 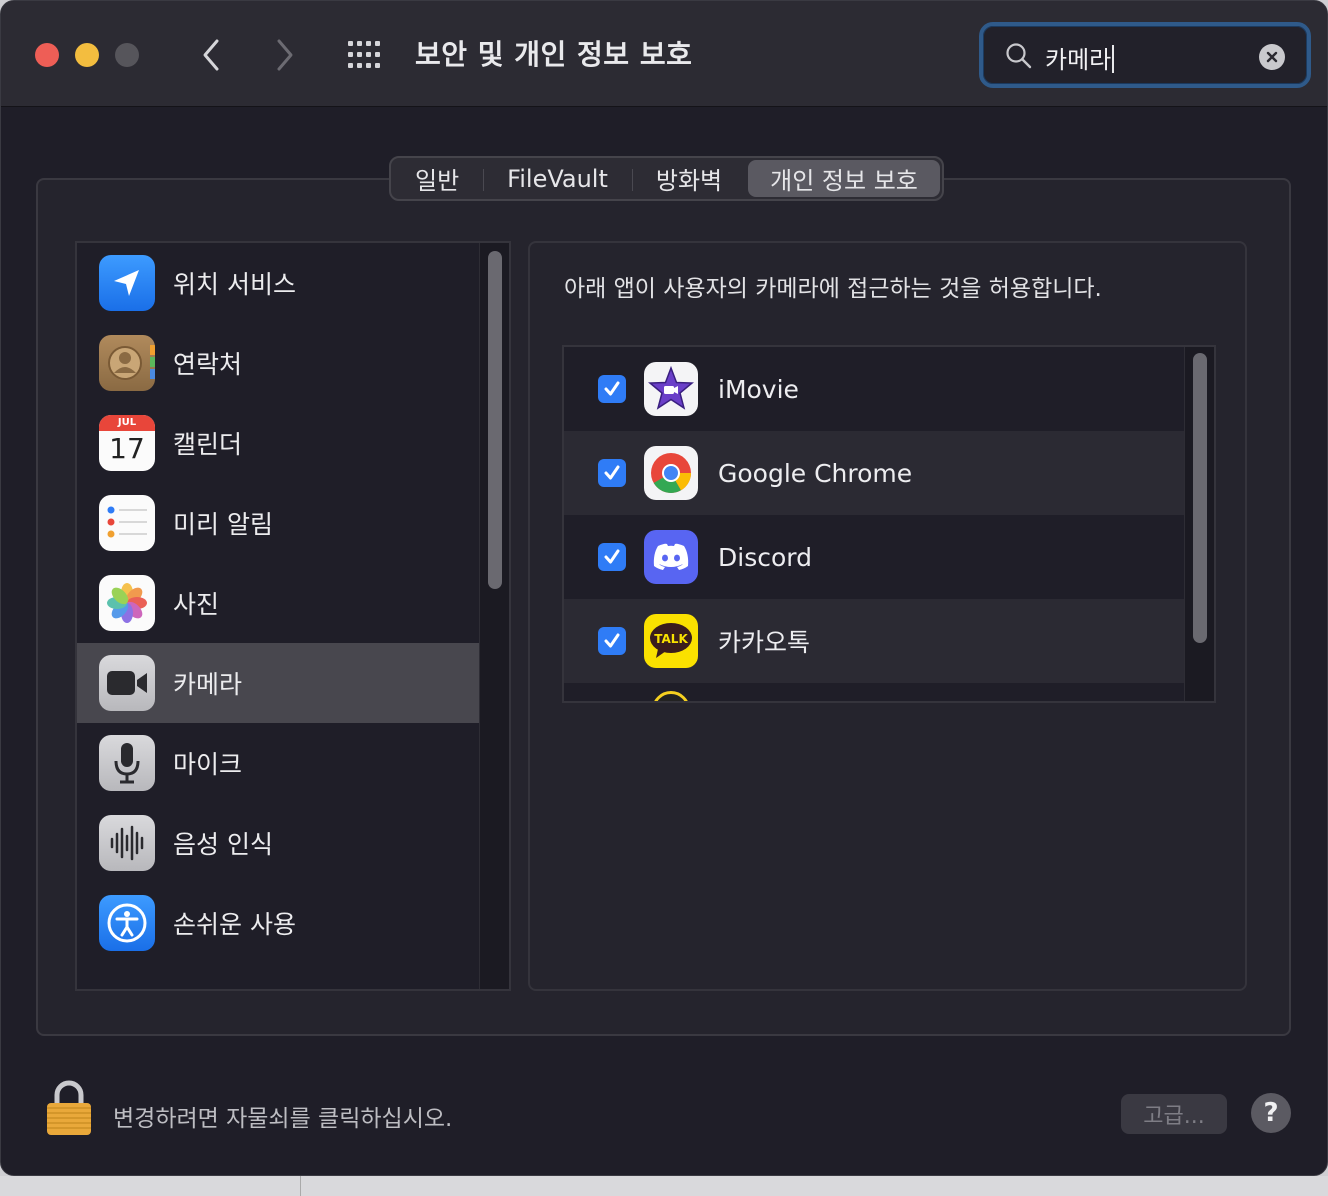 What do you see at coordinates (664, 1186) in the screenshot?
I see `desktop-background` at bounding box center [664, 1186].